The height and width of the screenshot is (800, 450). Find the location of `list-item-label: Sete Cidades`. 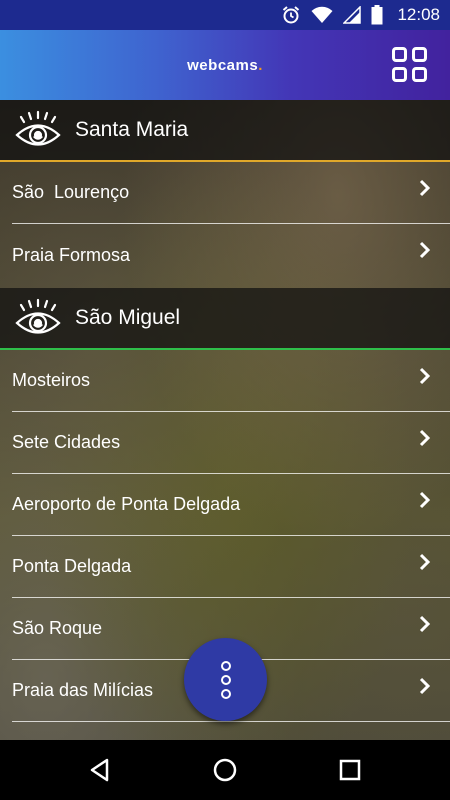

list-item-label: Sete Cidades is located at coordinates (66, 442).